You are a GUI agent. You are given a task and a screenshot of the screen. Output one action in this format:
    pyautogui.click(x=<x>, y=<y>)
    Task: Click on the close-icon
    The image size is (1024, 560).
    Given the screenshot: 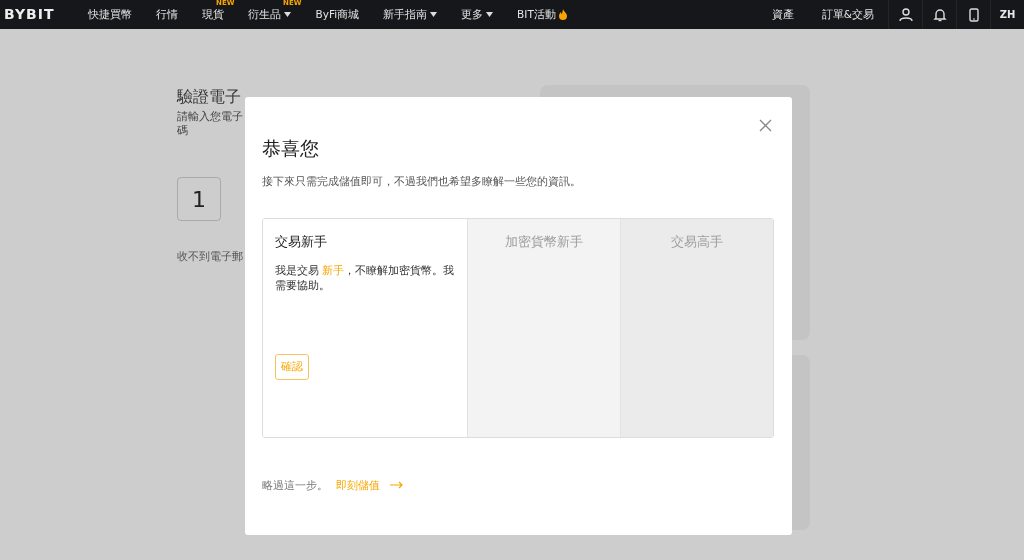 What is the action you would take?
    pyautogui.click(x=765, y=125)
    